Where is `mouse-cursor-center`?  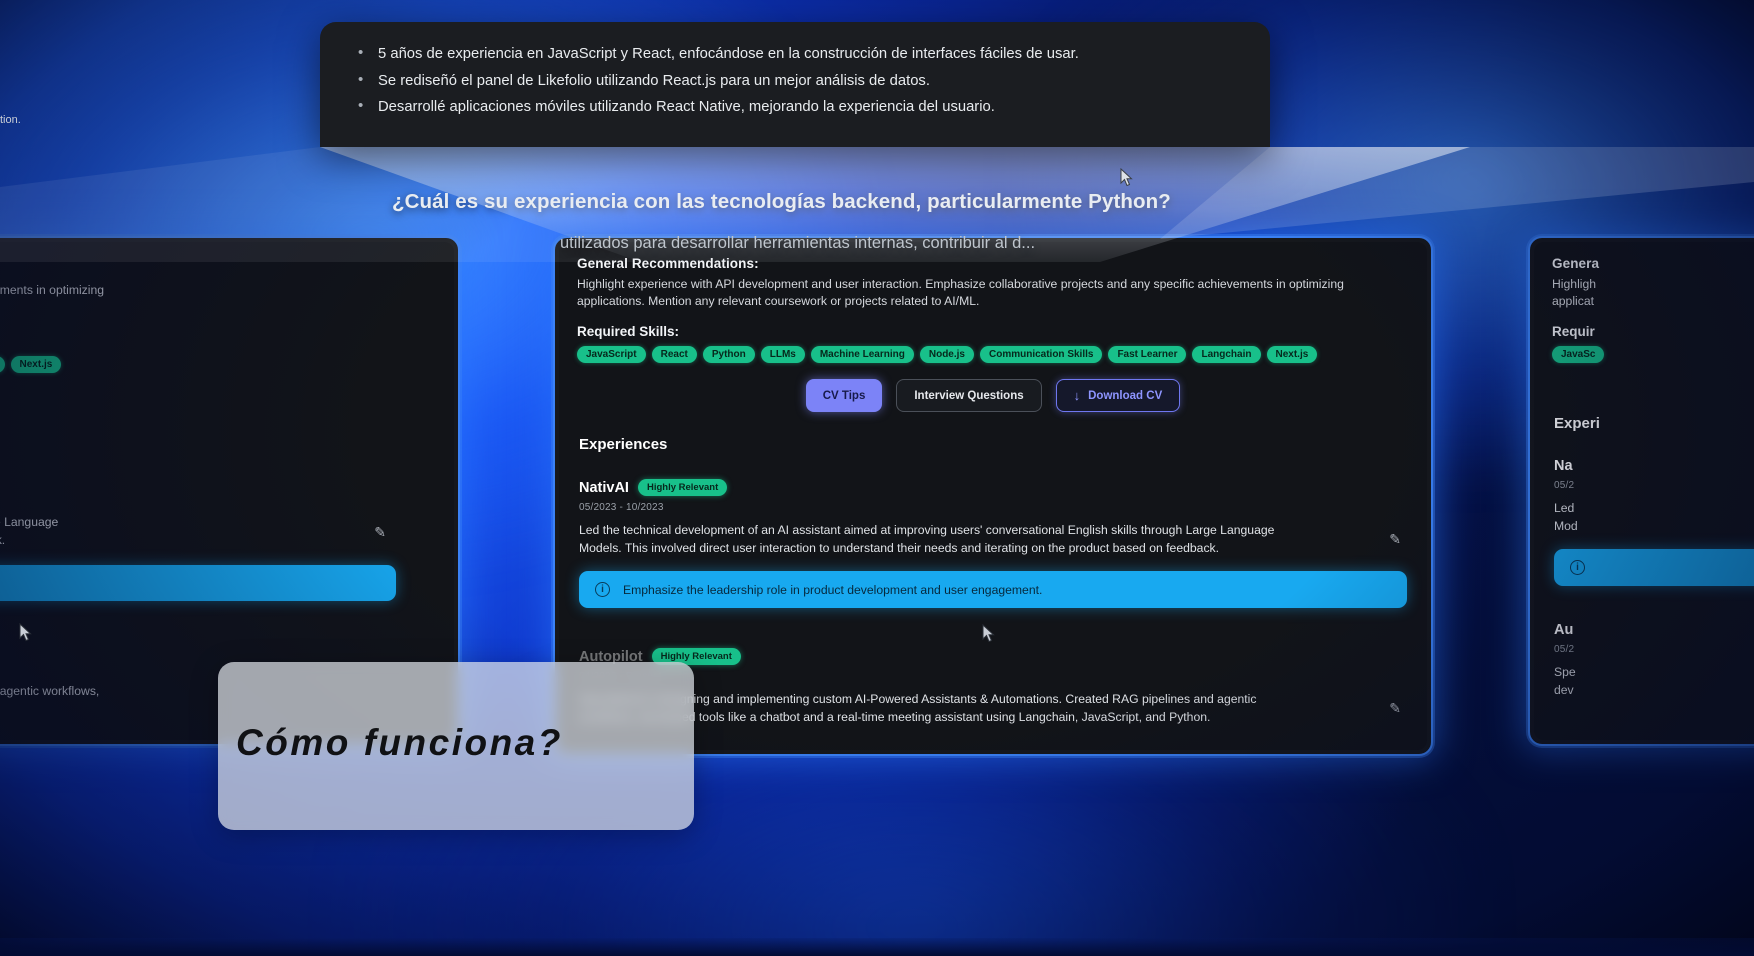
mouse-cursor-center is located at coordinates (988, 633).